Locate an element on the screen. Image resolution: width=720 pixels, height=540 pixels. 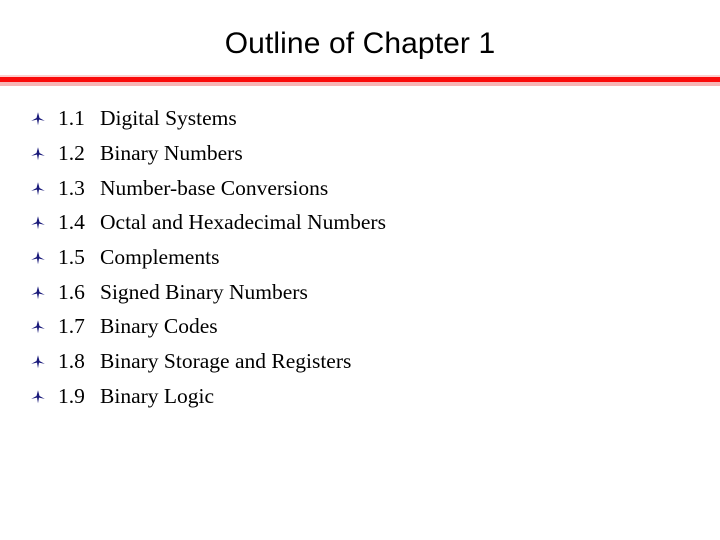
item-number: 1.6 is located at coordinates (71, 291).